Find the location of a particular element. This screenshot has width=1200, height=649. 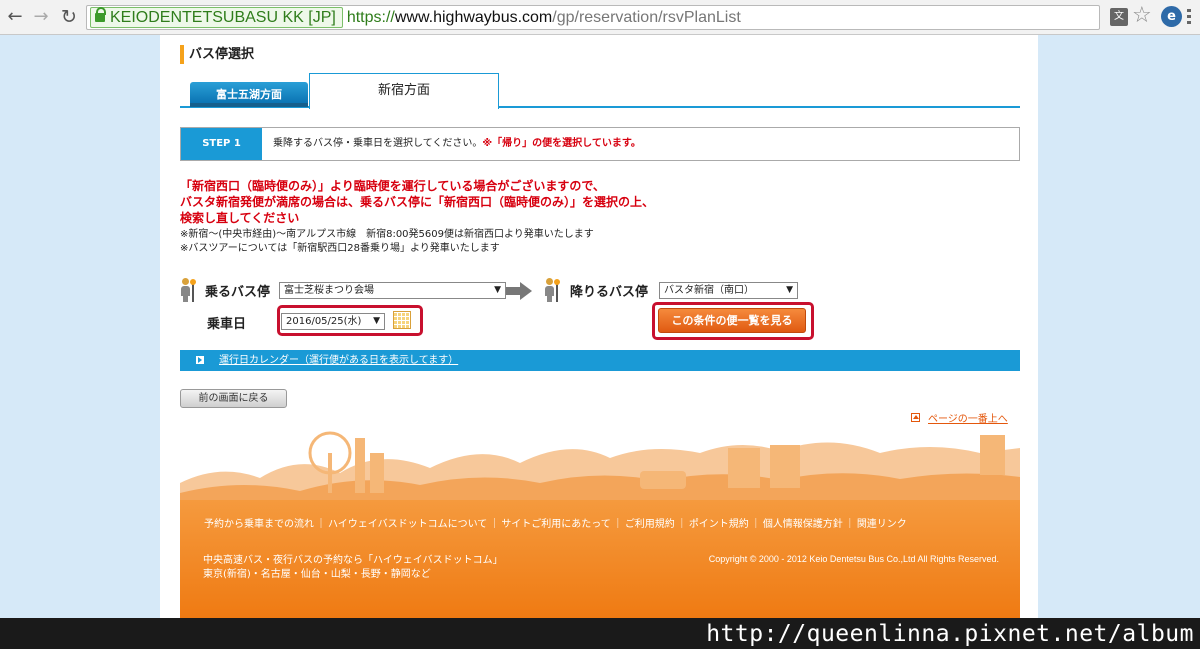

arrow-right-icon is located at coordinates (200, 360).